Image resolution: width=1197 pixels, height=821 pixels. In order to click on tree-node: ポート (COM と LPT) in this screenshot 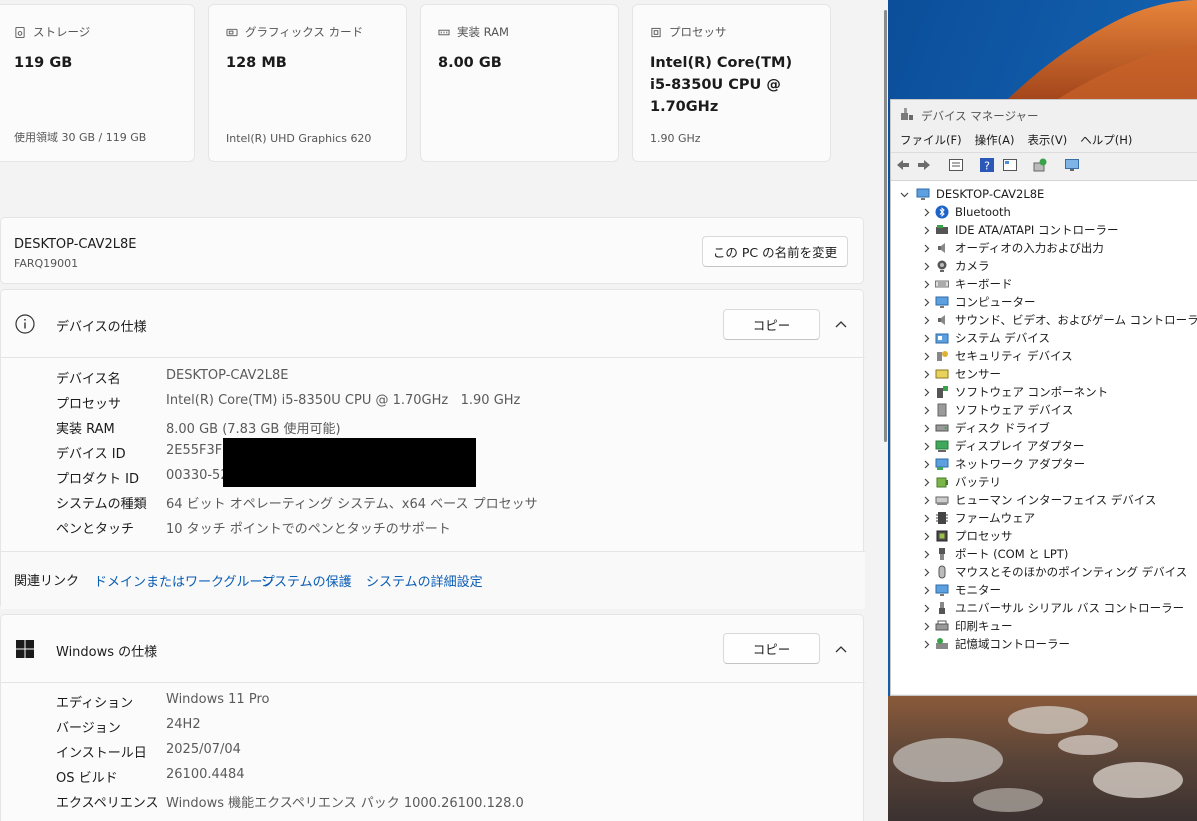, I will do `click(994, 554)`.